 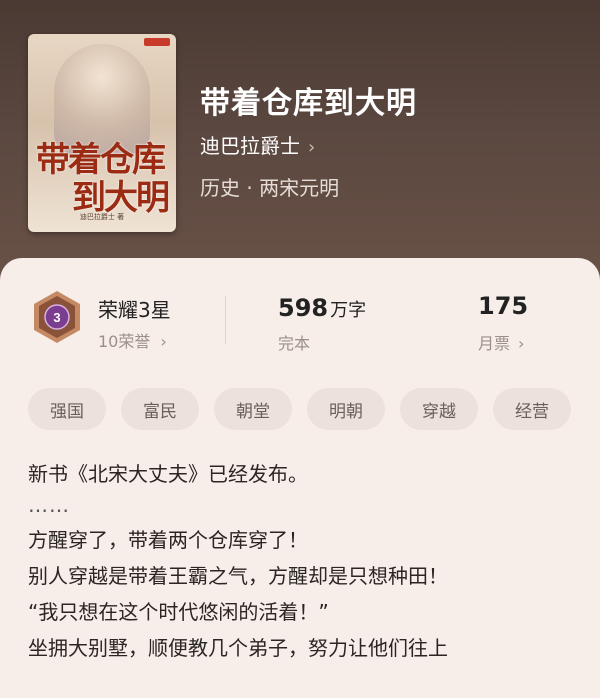 I want to click on book-cover: 带着仓库 到大明 迪巴拉爵士 著, so click(x=102, y=133).